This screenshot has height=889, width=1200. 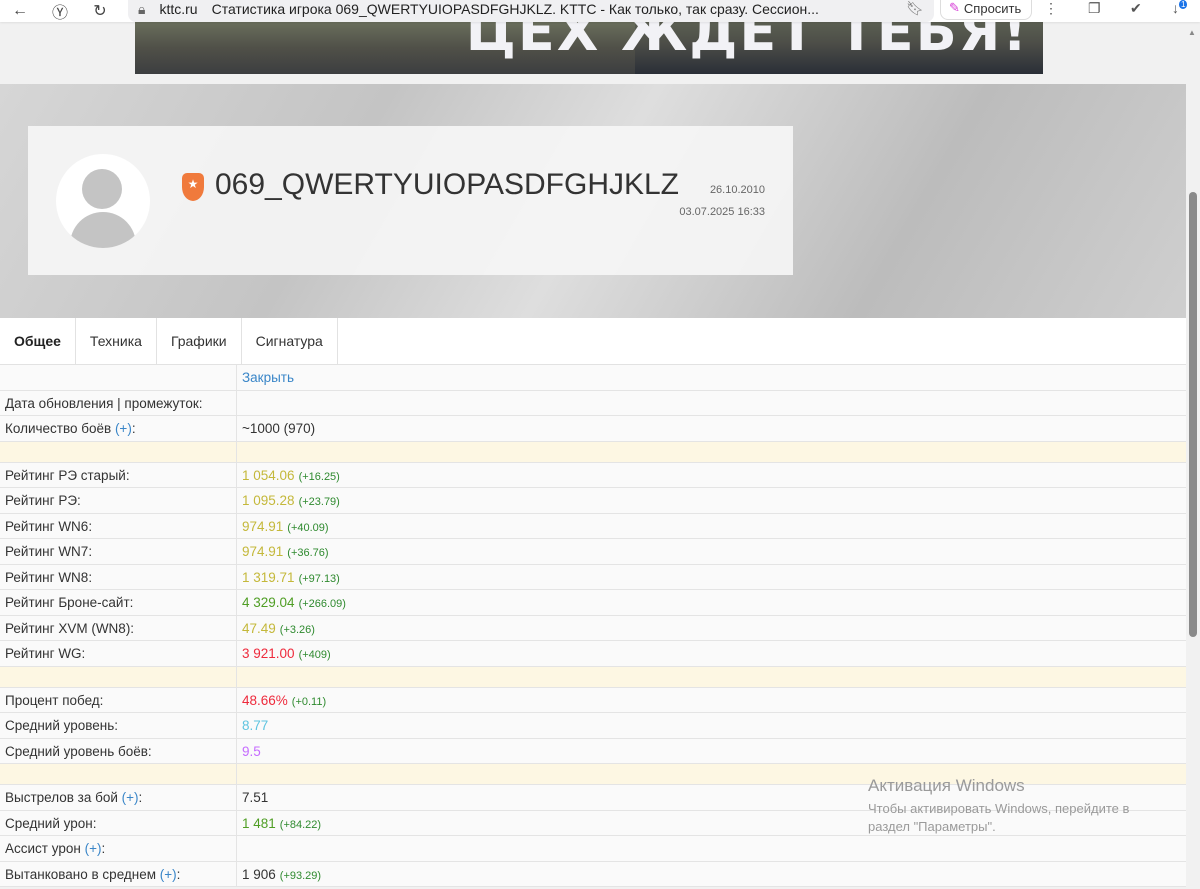 I want to click on stat-value: 4 329.04, so click(x=268, y=602).